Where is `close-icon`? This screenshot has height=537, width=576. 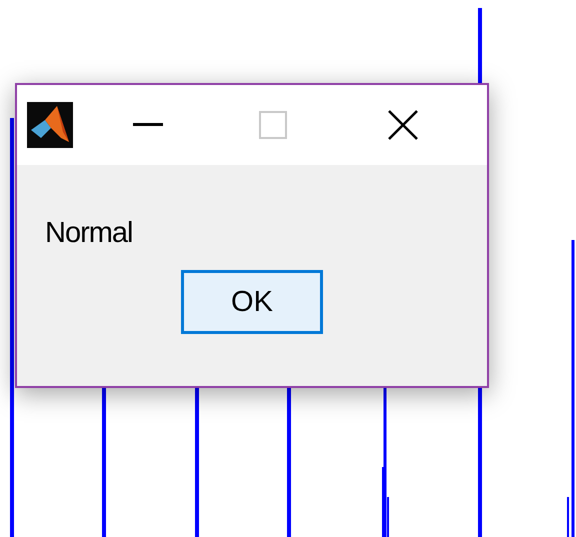 close-icon is located at coordinates (403, 125).